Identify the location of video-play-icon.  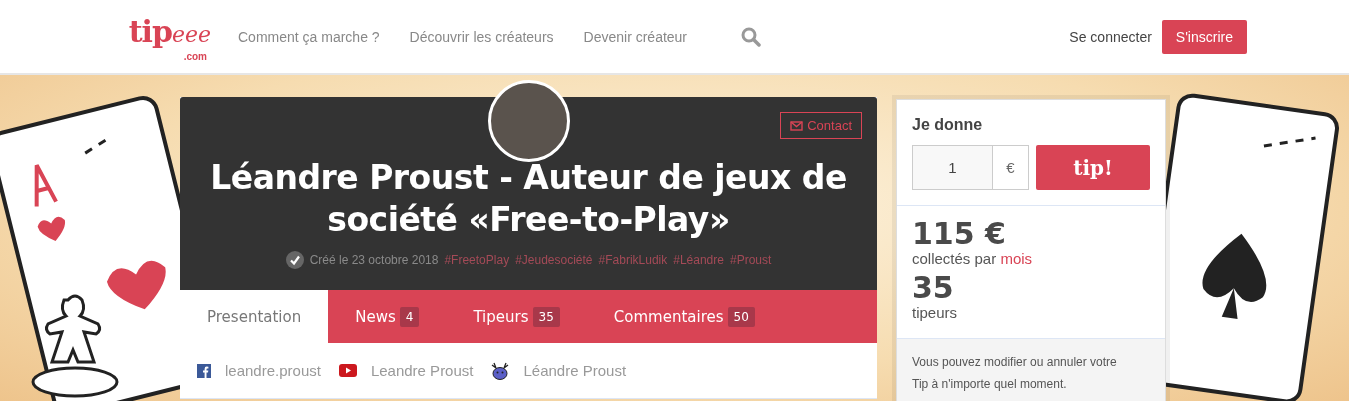
(347, 370).